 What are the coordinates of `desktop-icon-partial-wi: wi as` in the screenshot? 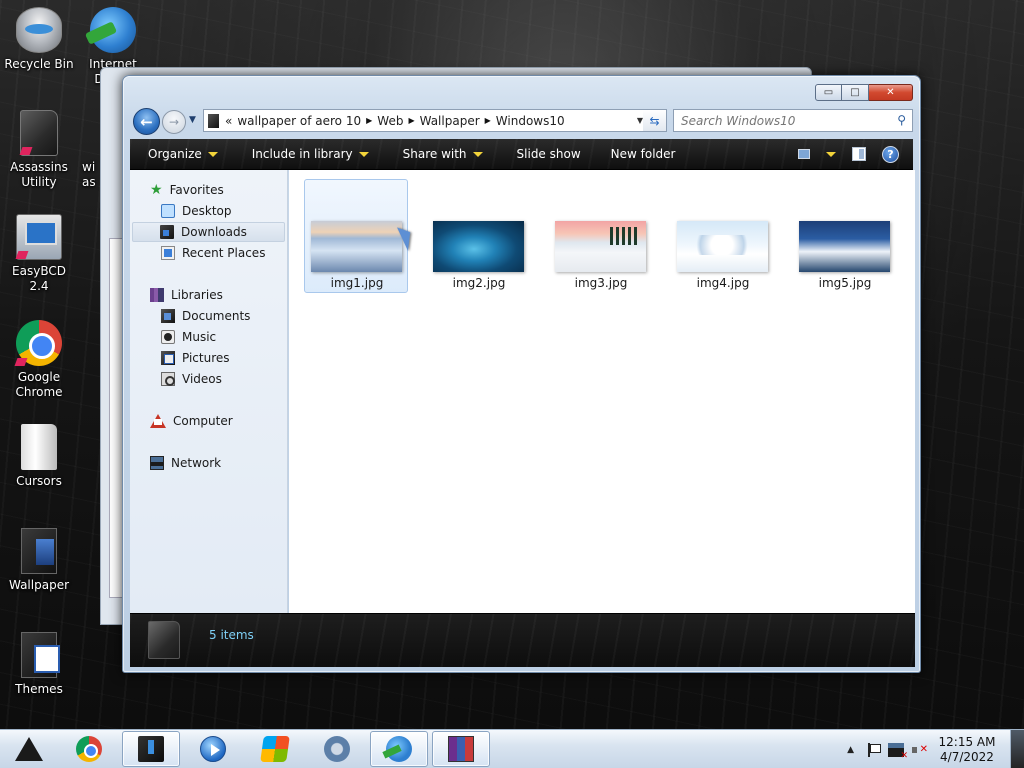 It's located at (92, 175).